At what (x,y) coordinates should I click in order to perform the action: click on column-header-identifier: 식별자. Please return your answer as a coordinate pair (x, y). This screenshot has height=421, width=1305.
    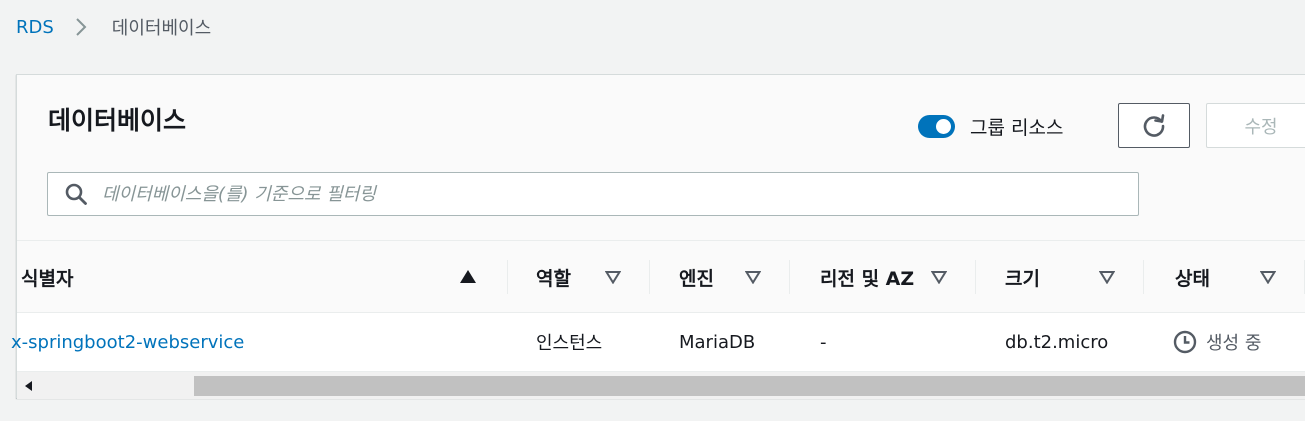
    Looking at the image, I should click on (47, 277).